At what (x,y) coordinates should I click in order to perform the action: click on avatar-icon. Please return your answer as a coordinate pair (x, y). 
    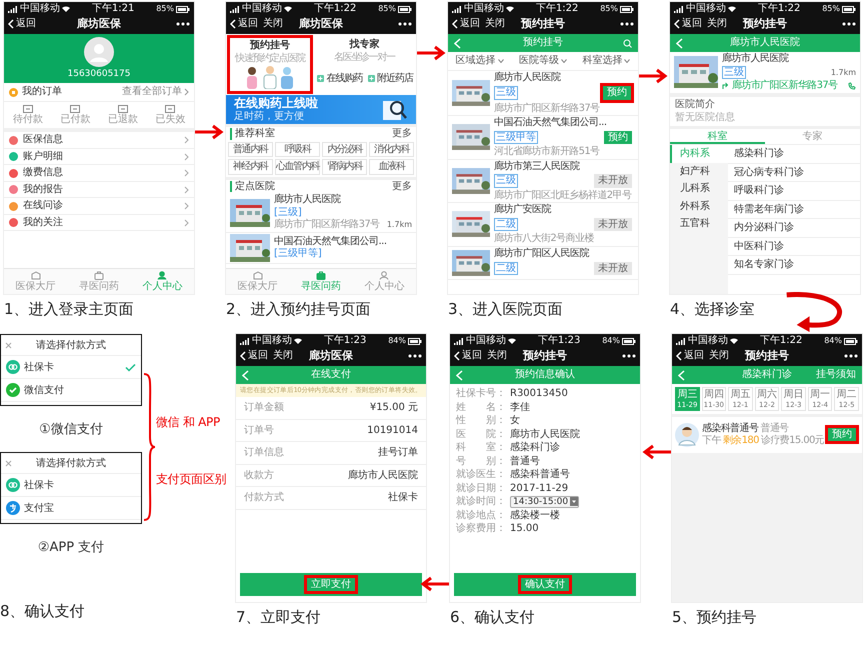
    Looking at the image, I should click on (99, 52).